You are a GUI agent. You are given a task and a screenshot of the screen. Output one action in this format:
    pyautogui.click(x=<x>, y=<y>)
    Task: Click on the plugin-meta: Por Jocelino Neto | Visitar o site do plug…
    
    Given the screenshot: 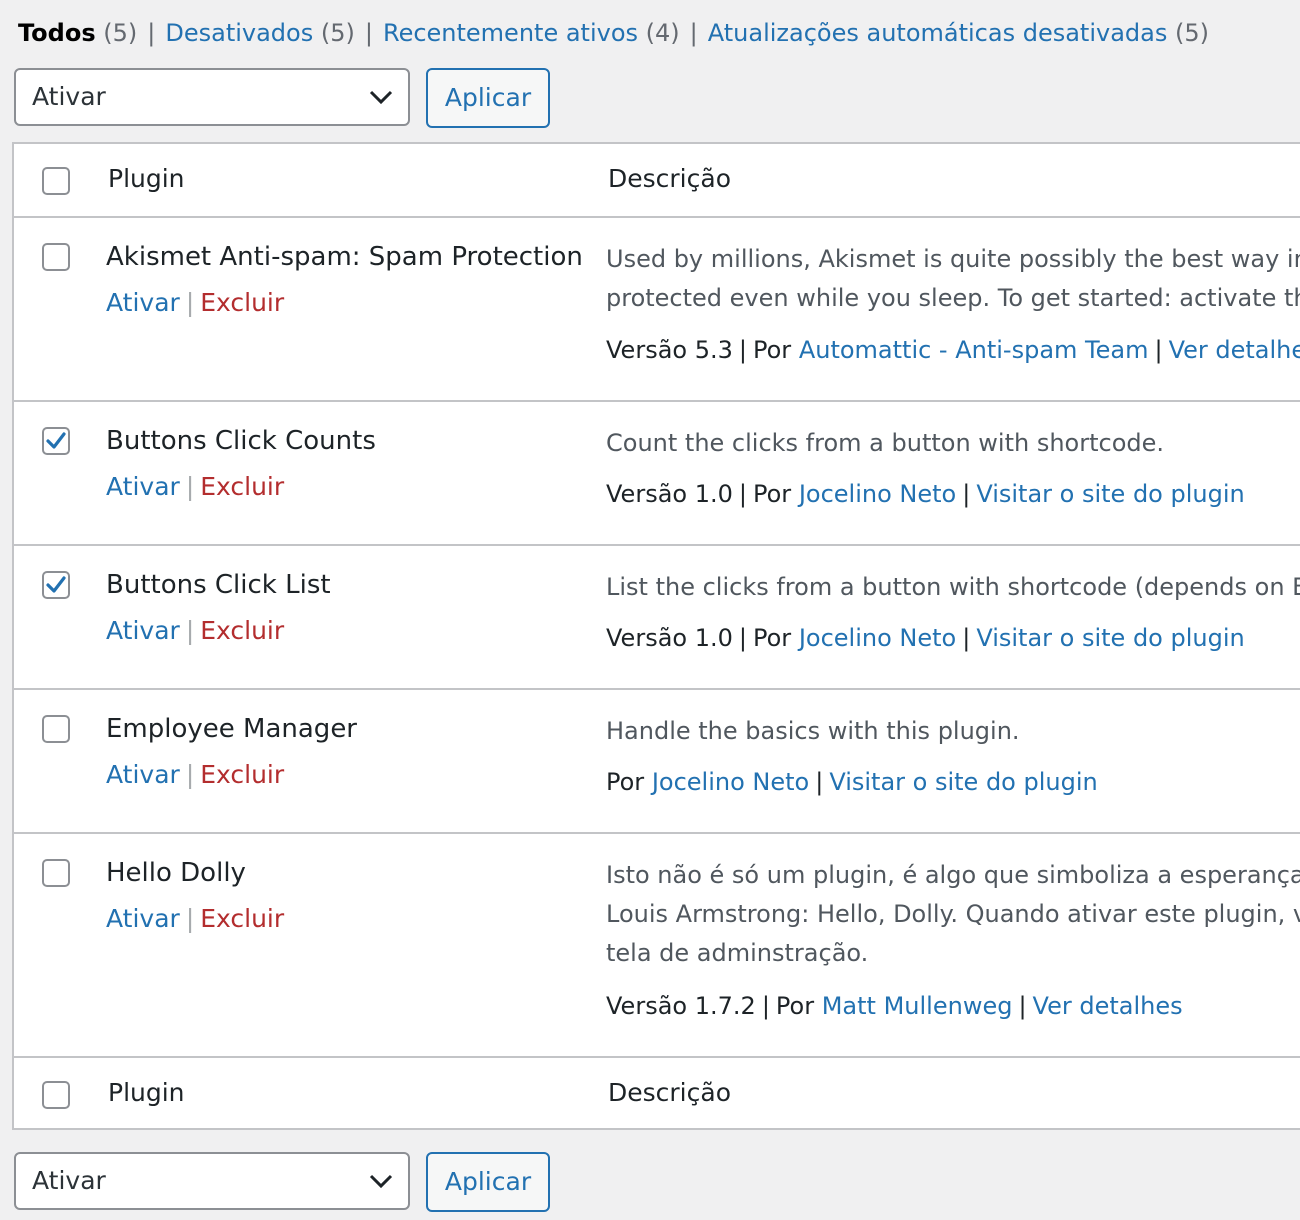 What is the action you would take?
    pyautogui.click(x=852, y=782)
    